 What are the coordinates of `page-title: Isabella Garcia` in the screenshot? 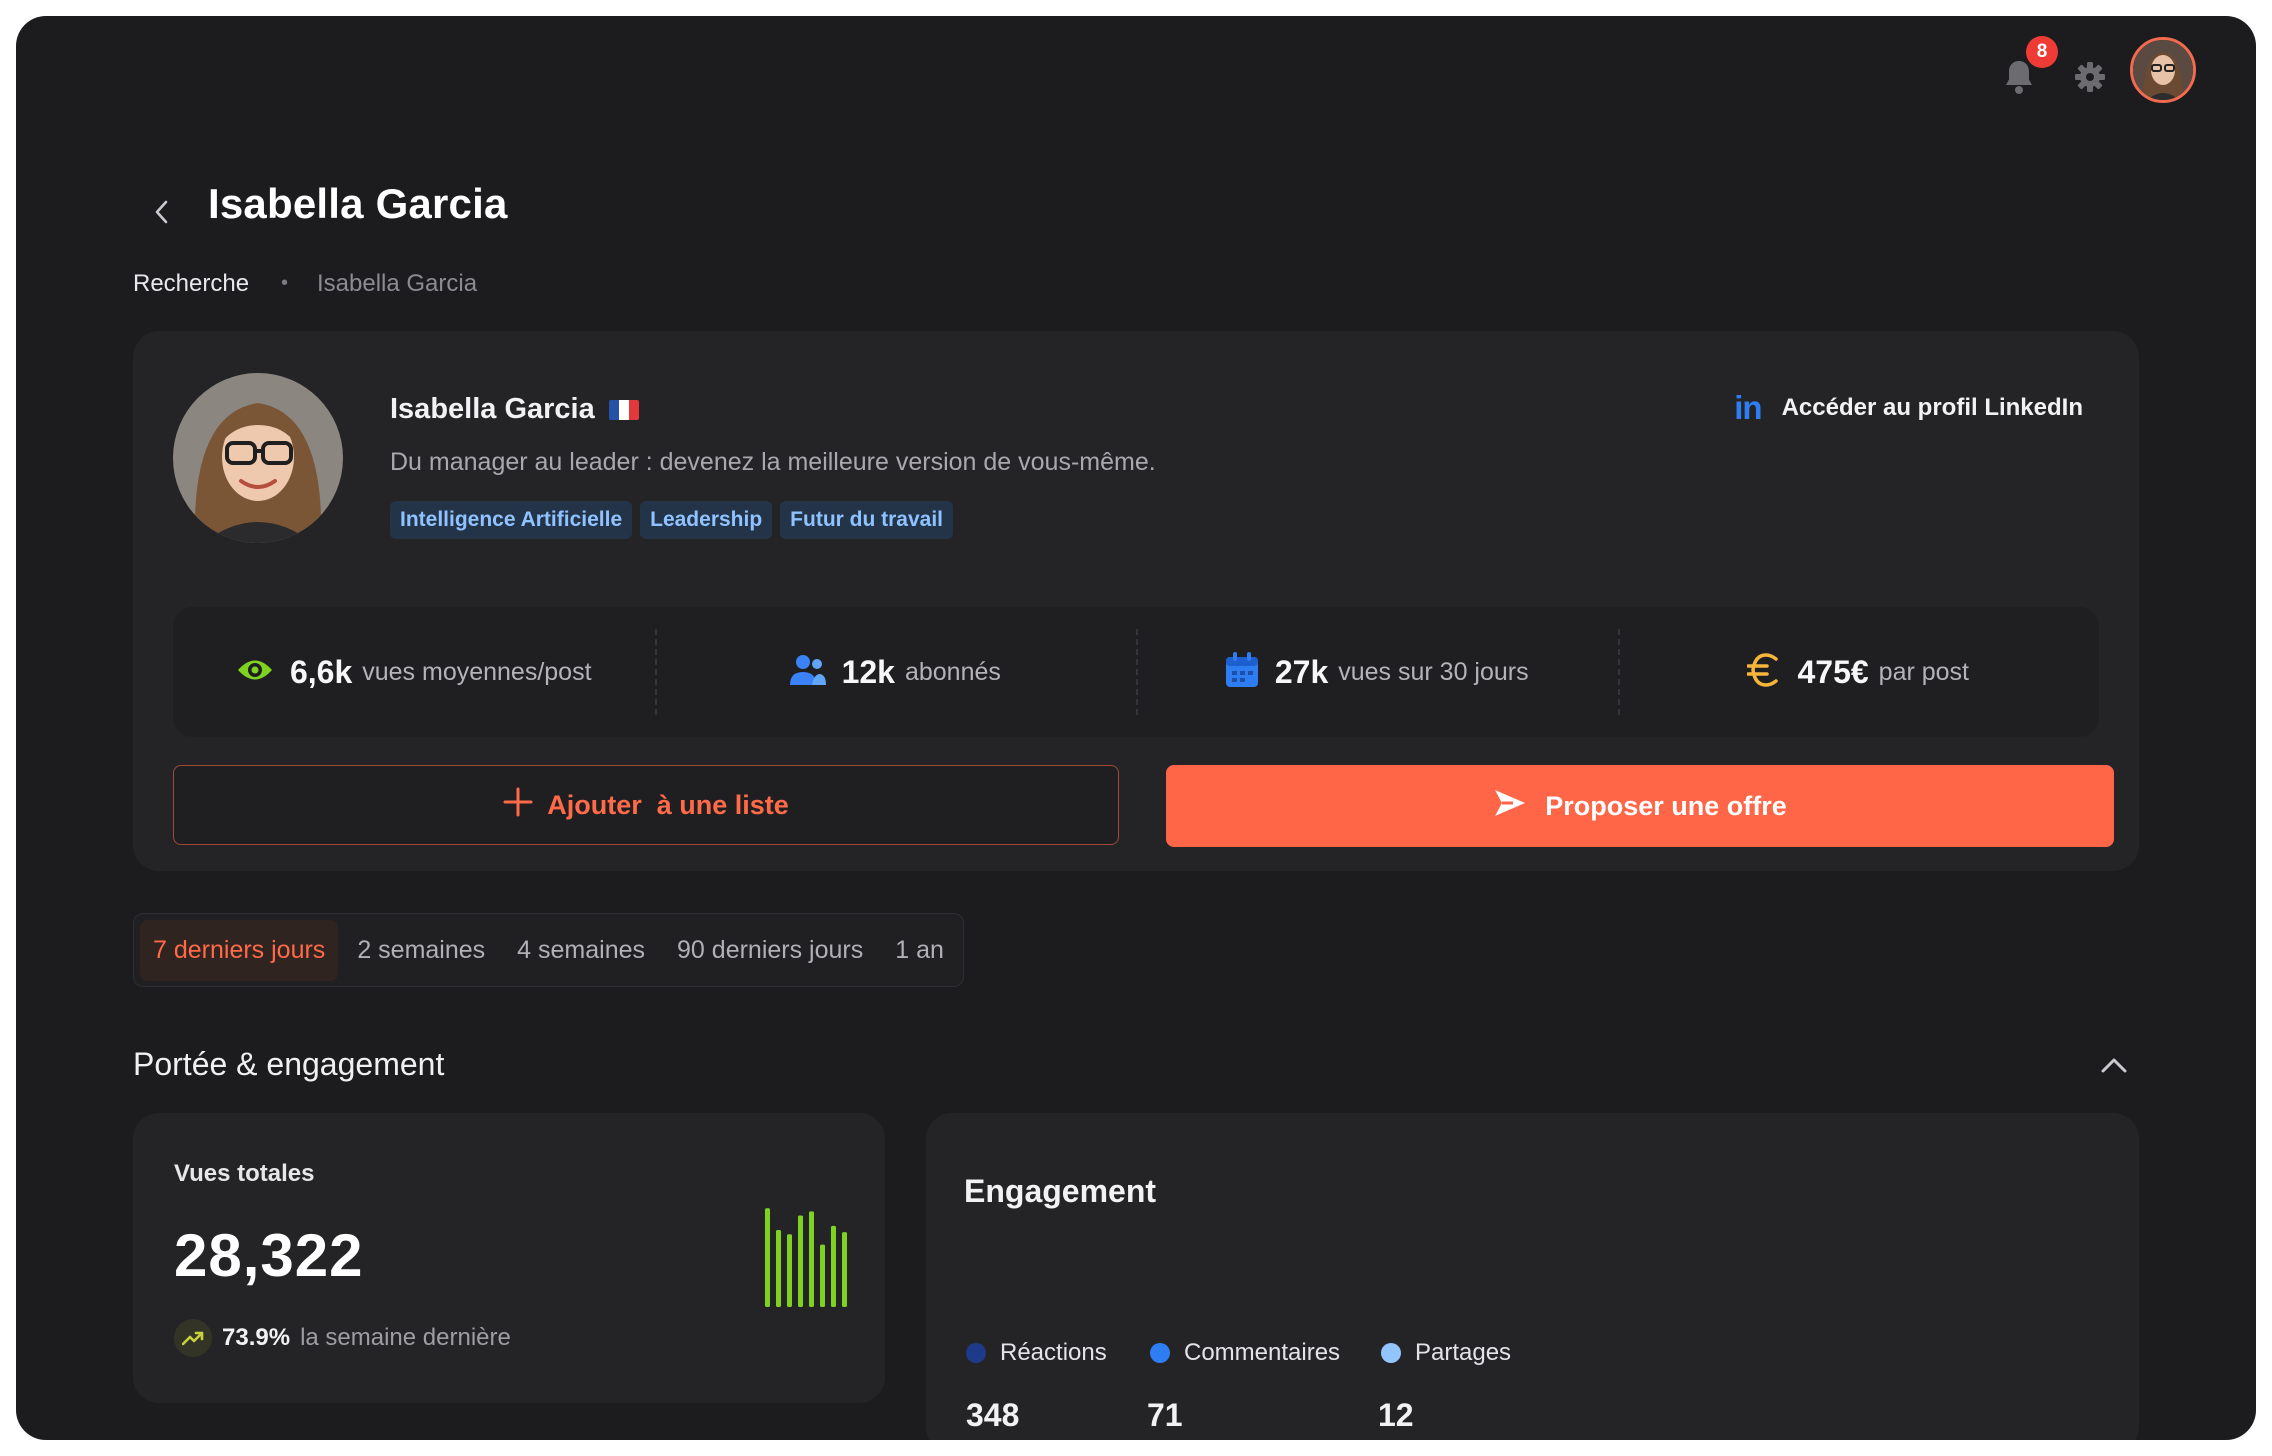 It's located at (358, 203).